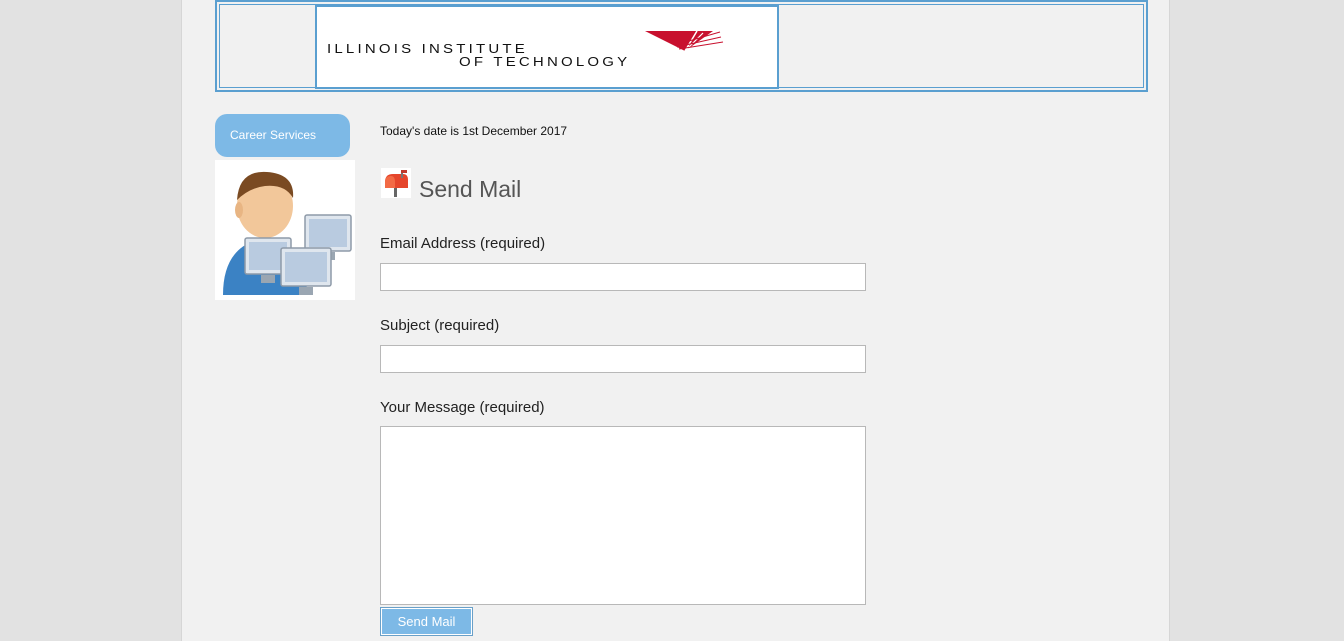 The height and width of the screenshot is (641, 1344). Describe the element at coordinates (285, 230) in the screenshot. I see `user-with-computers-icon` at that location.